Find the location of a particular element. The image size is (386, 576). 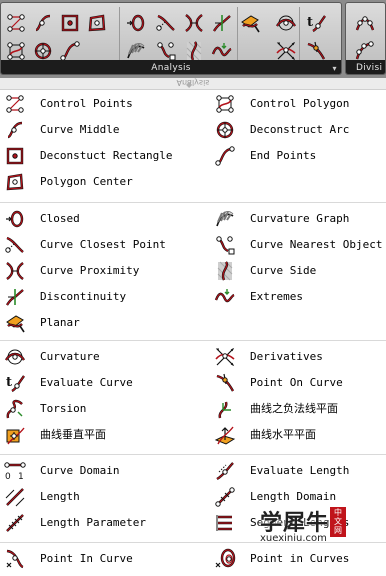

mirrored-label: Analysis is located at coordinates (193, 82).